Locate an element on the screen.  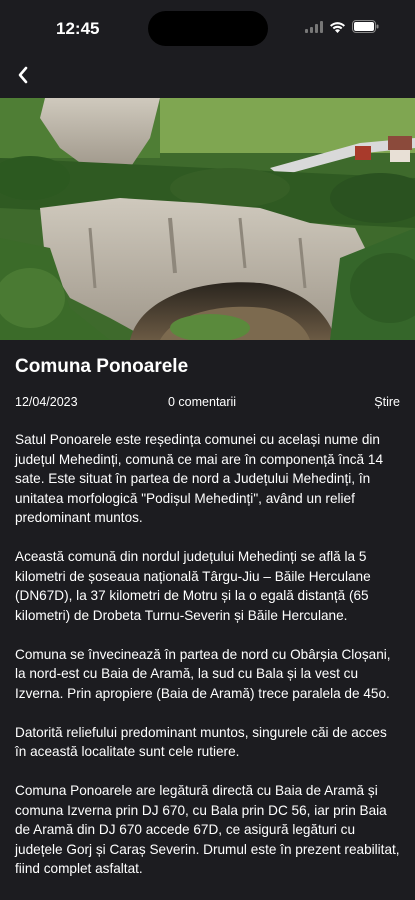
chevron-left-icon is located at coordinates (23, 77).